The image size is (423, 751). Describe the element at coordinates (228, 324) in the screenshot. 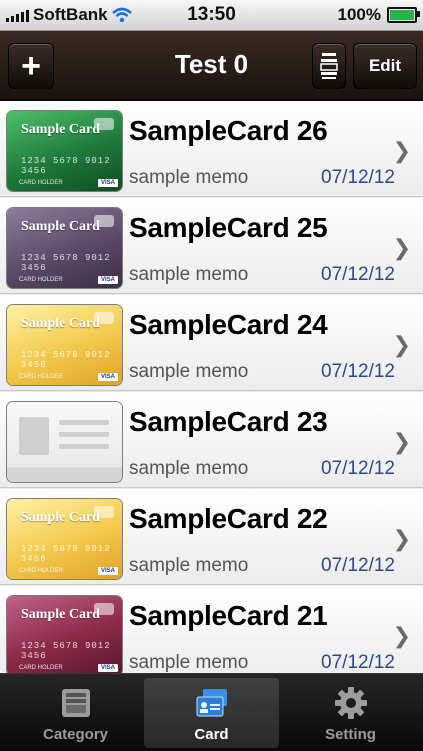

I see `card-name: SampleCard 24` at that location.